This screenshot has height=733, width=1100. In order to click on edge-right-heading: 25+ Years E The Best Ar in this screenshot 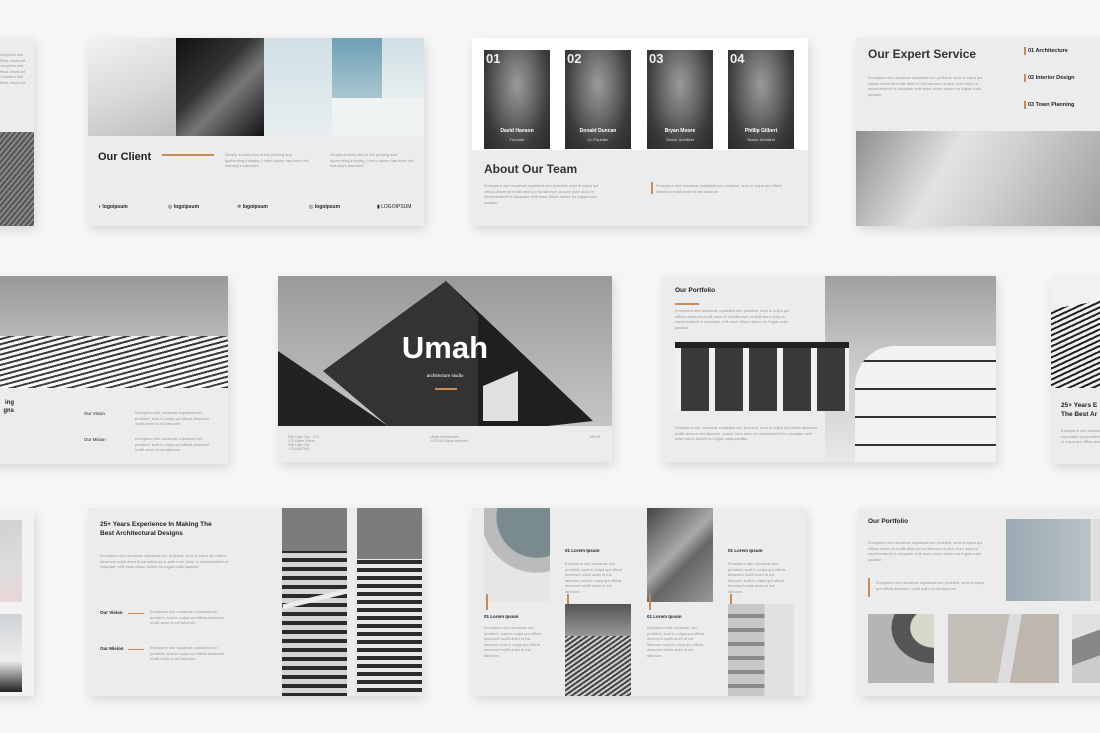, I will do `click(1079, 410)`.